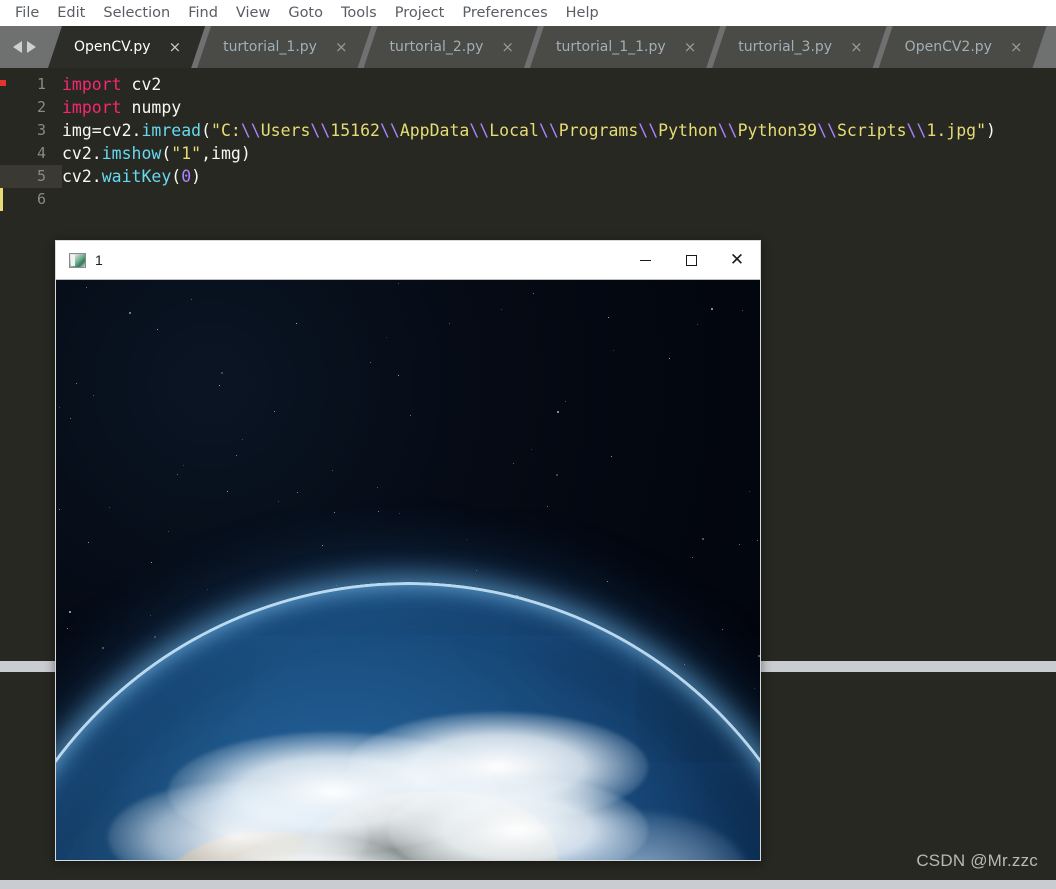 The height and width of the screenshot is (889, 1056). What do you see at coordinates (270, 47) in the screenshot?
I see `tab-label: turtorial_1.py` at bounding box center [270, 47].